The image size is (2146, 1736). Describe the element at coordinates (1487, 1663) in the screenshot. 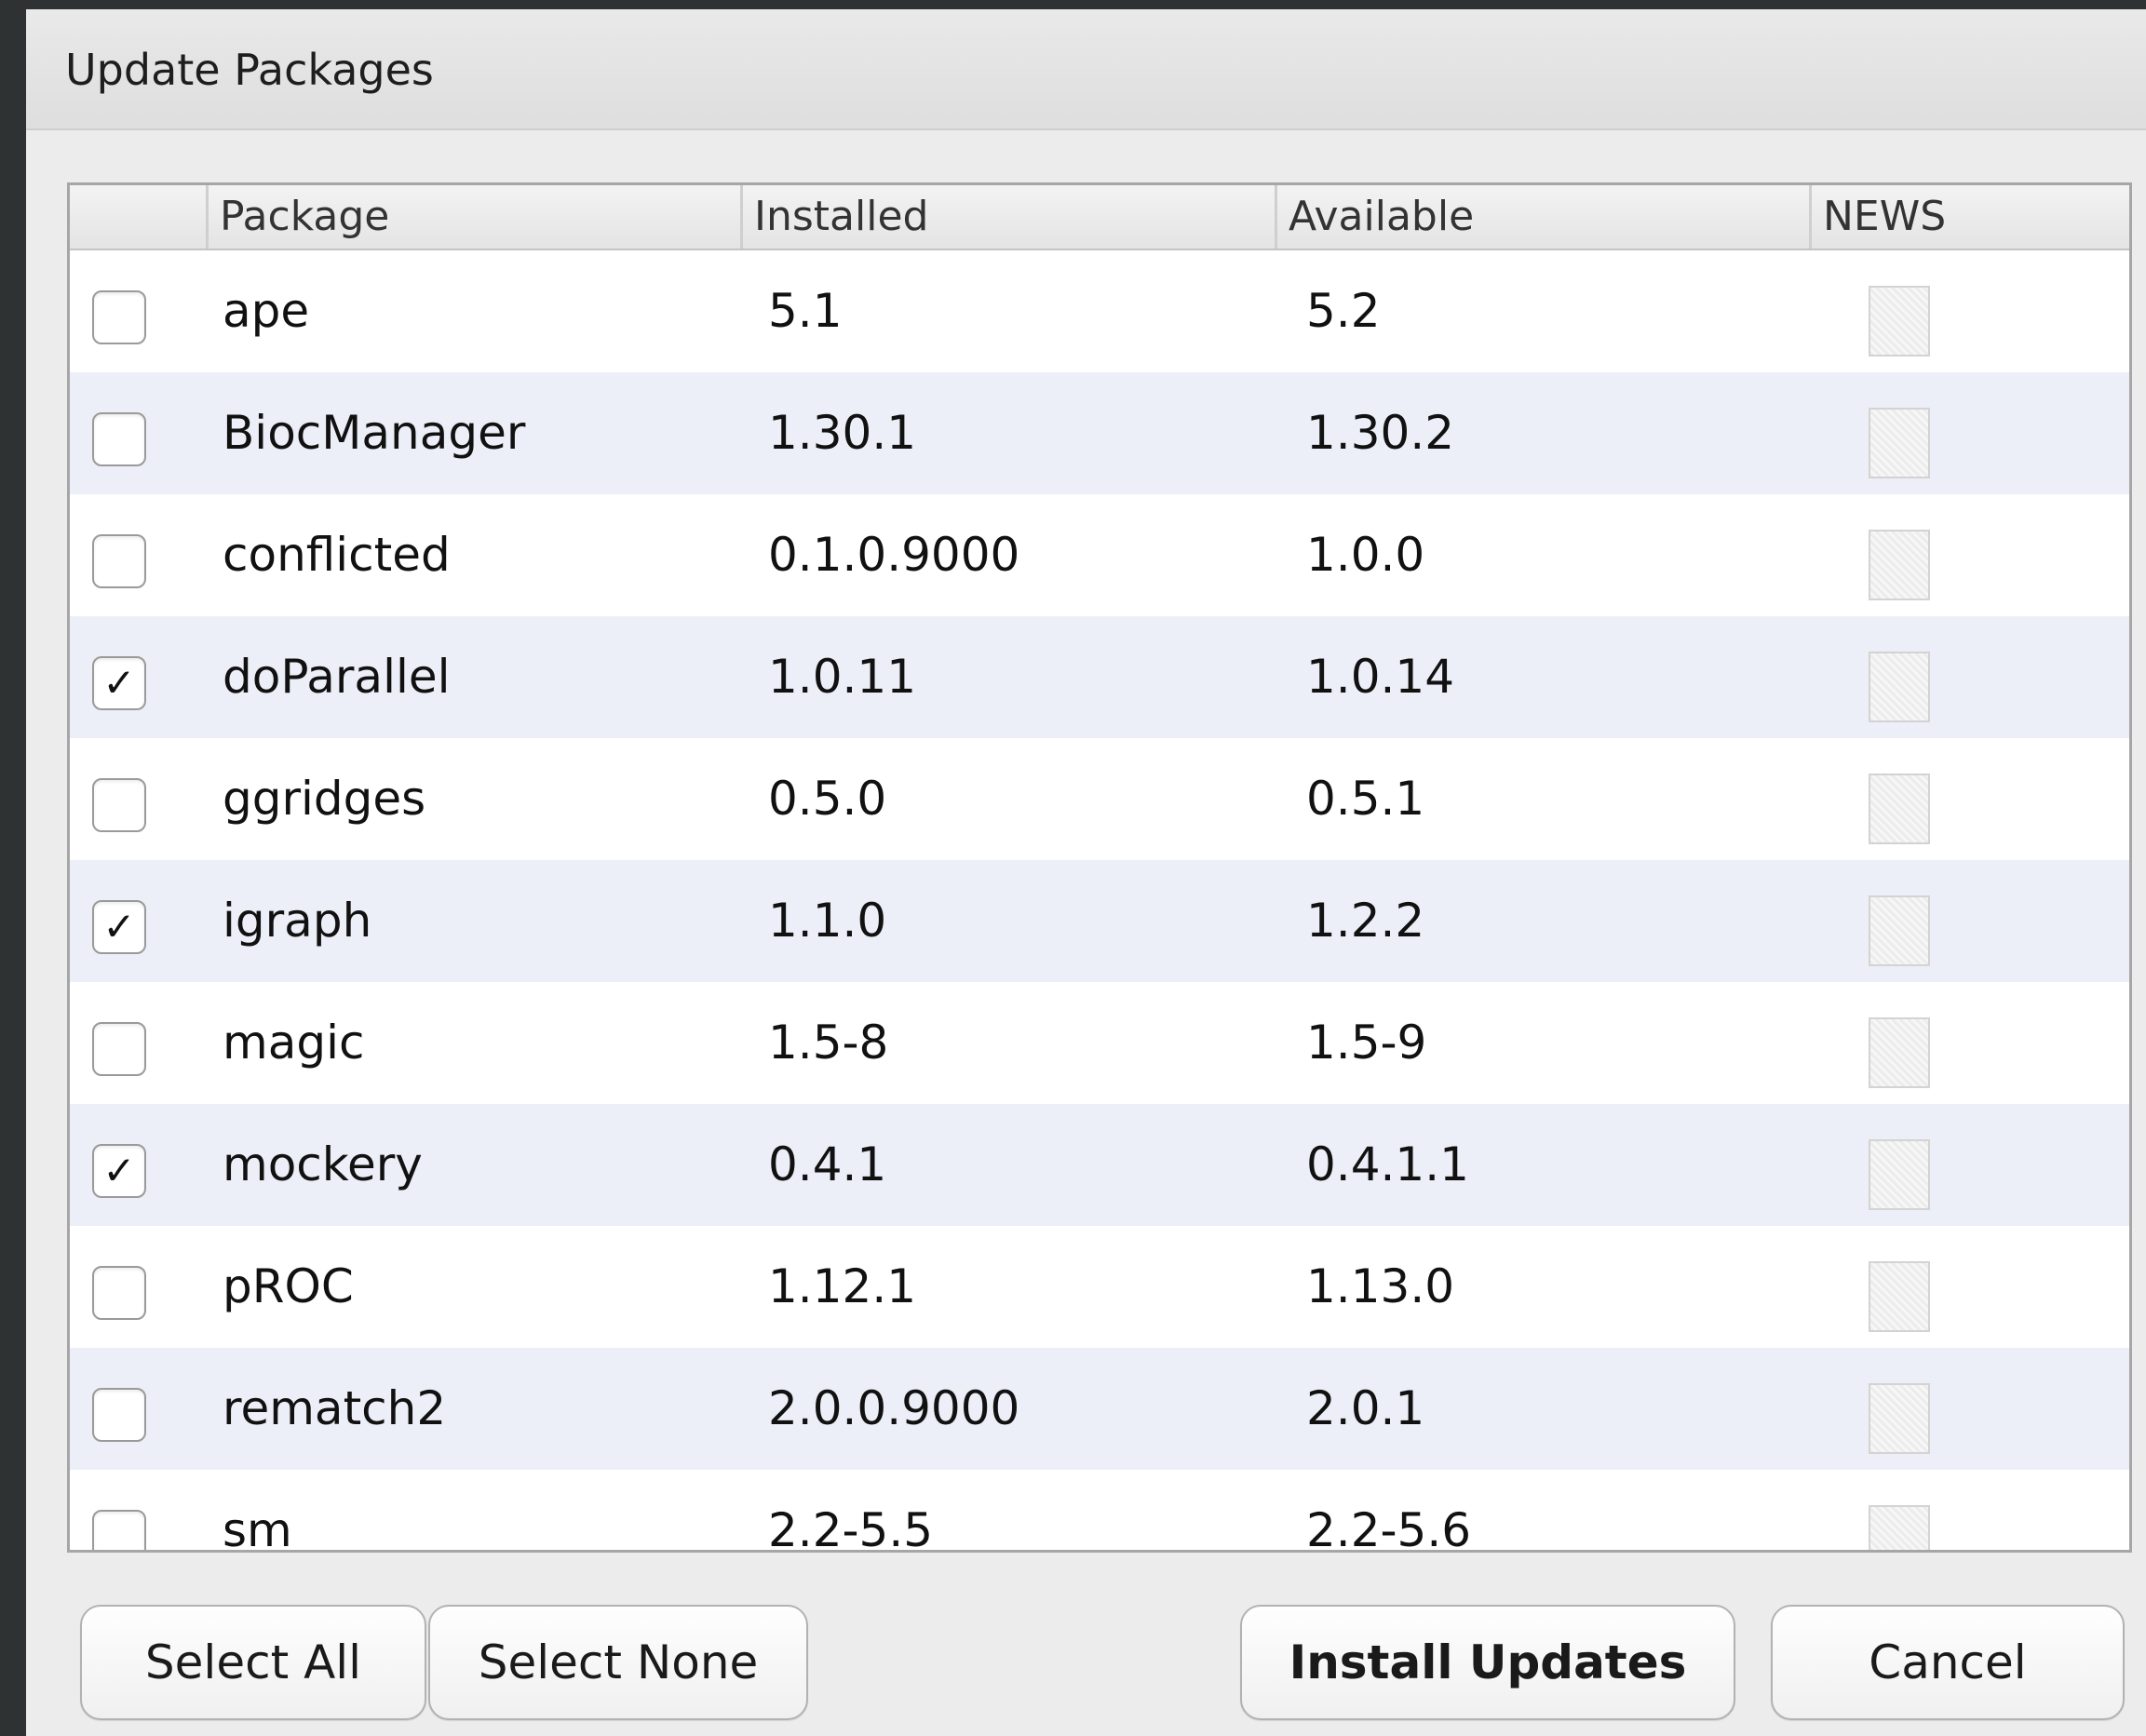

I see `install-updates-button: Install Updates` at that location.